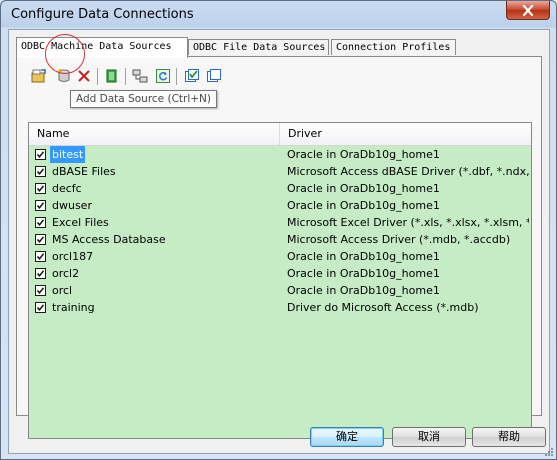  I want to click on uncheck-all-icon, so click(214, 75).